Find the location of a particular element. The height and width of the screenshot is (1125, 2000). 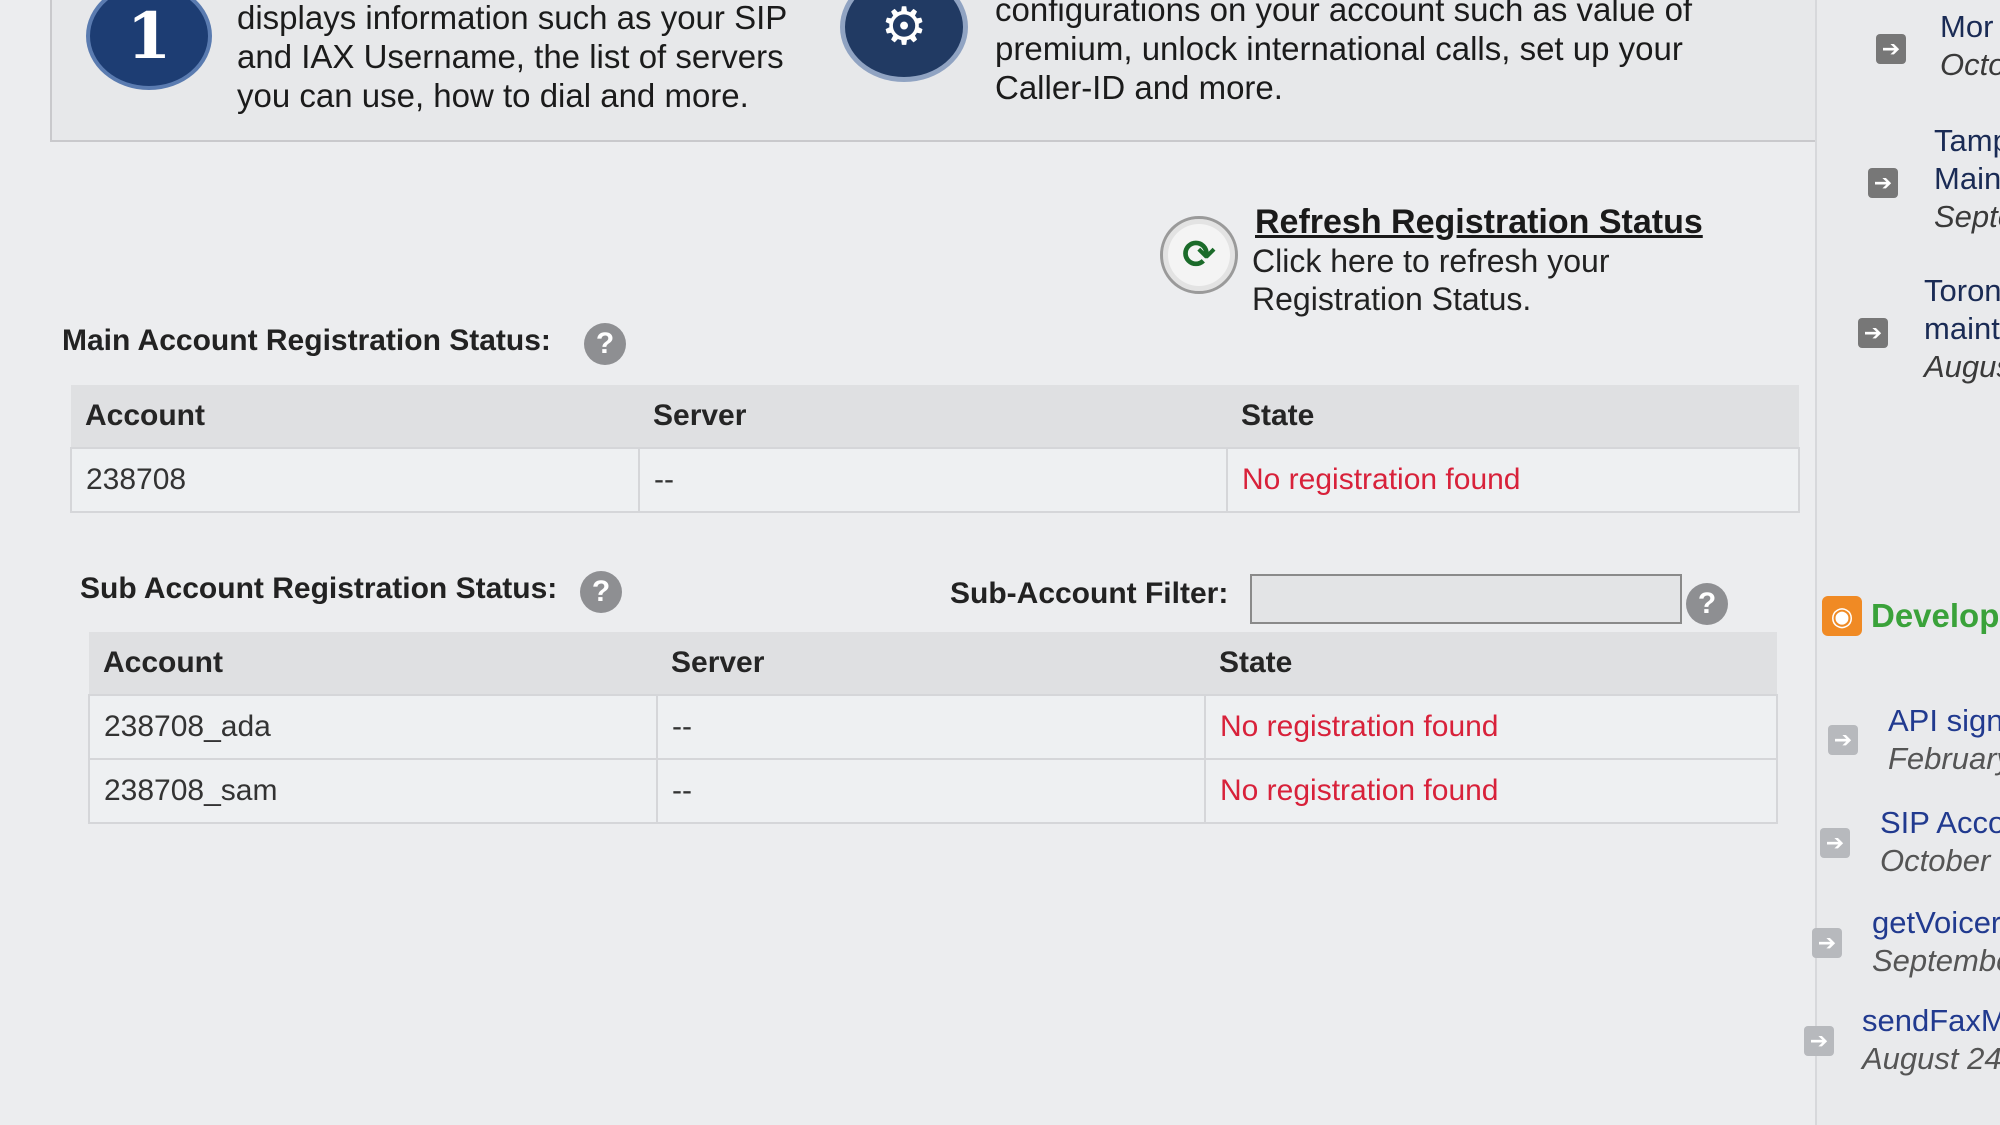

news-item: Mor Octo is located at coordinates (1970, 46).